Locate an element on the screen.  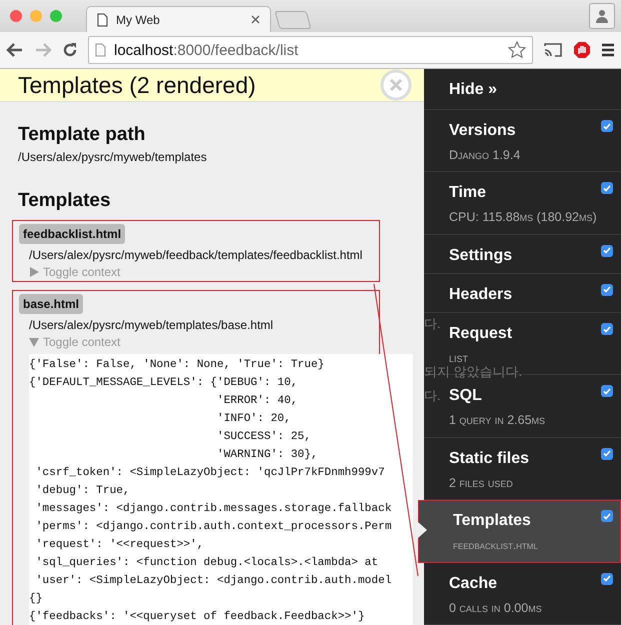
star-icon is located at coordinates (517, 50).